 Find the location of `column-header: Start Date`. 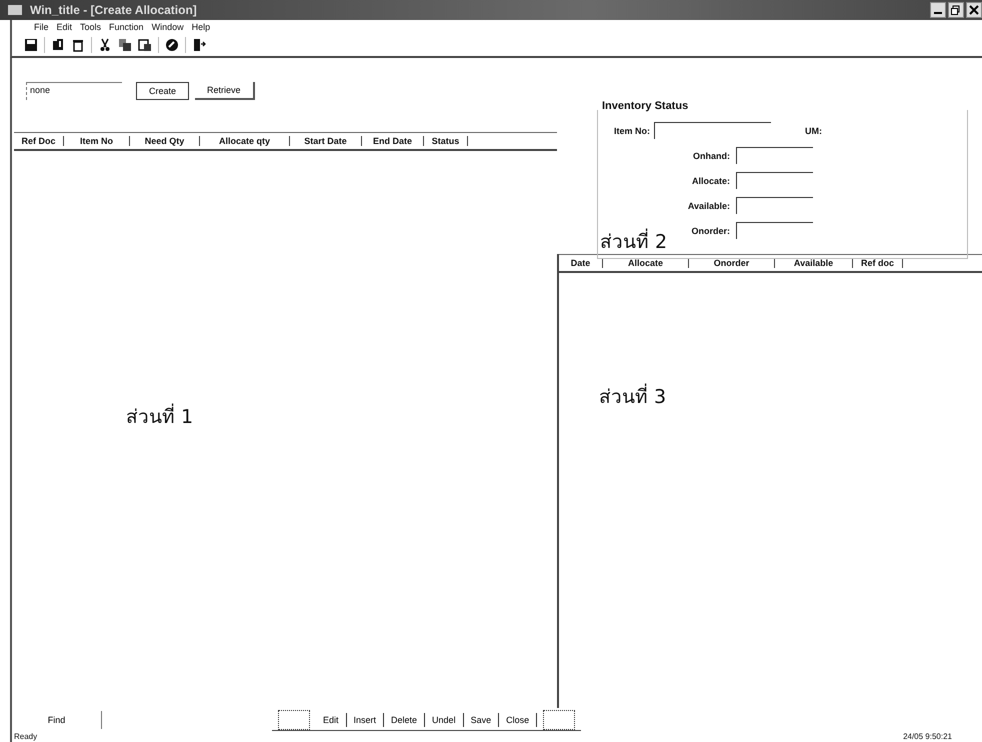

column-header: Start Date is located at coordinates (326, 141).